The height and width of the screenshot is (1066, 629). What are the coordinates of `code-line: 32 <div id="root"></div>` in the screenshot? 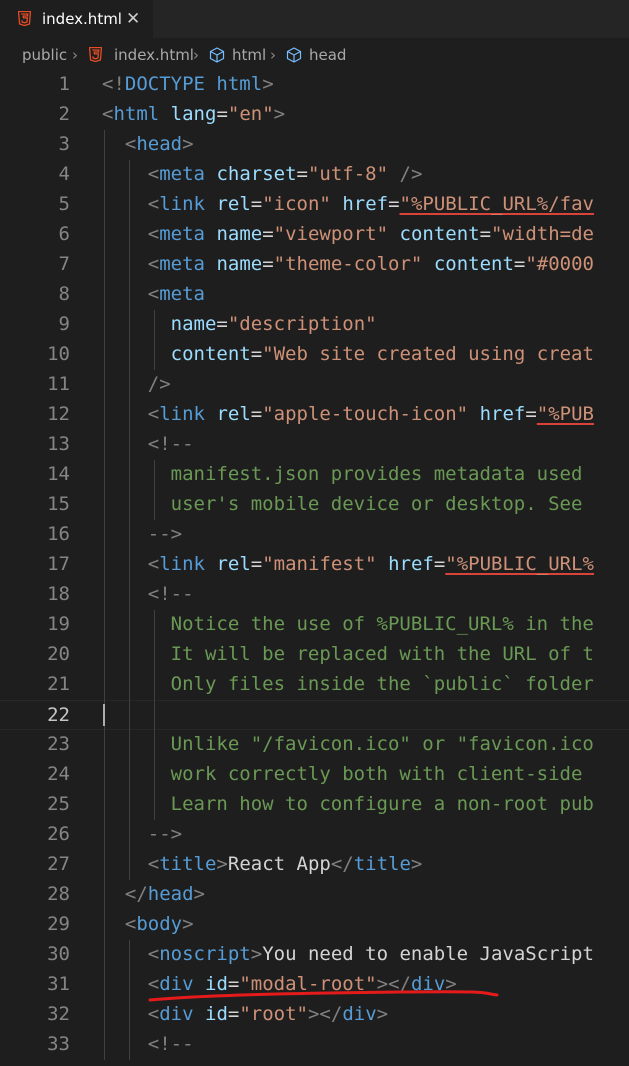 It's located at (314, 1015).